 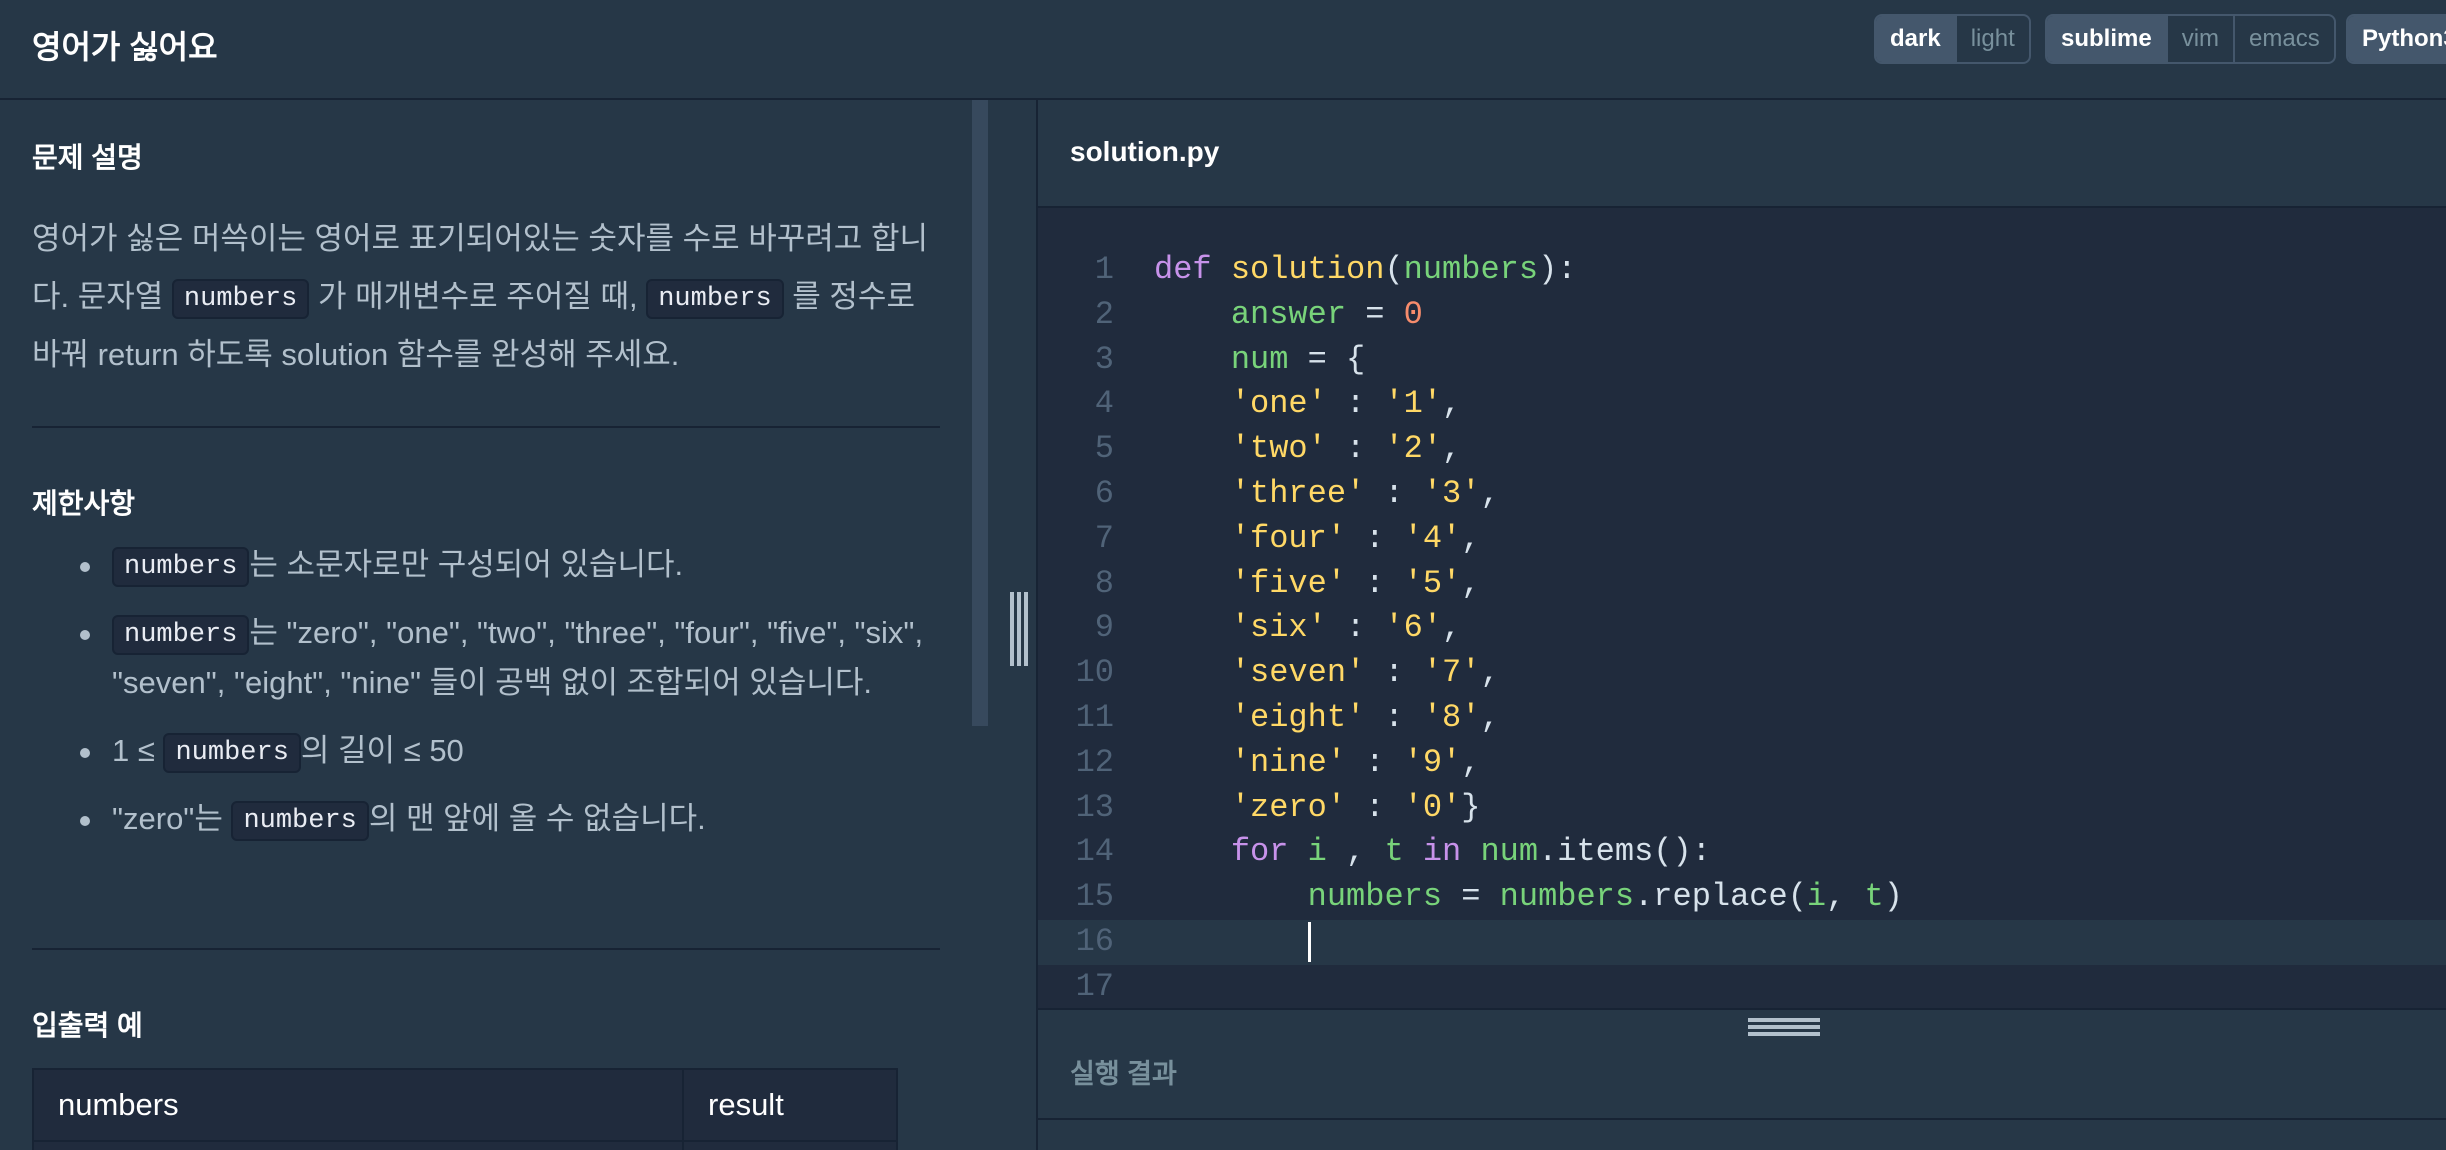 I want to click on table-row, so click(x=465, y=1145).